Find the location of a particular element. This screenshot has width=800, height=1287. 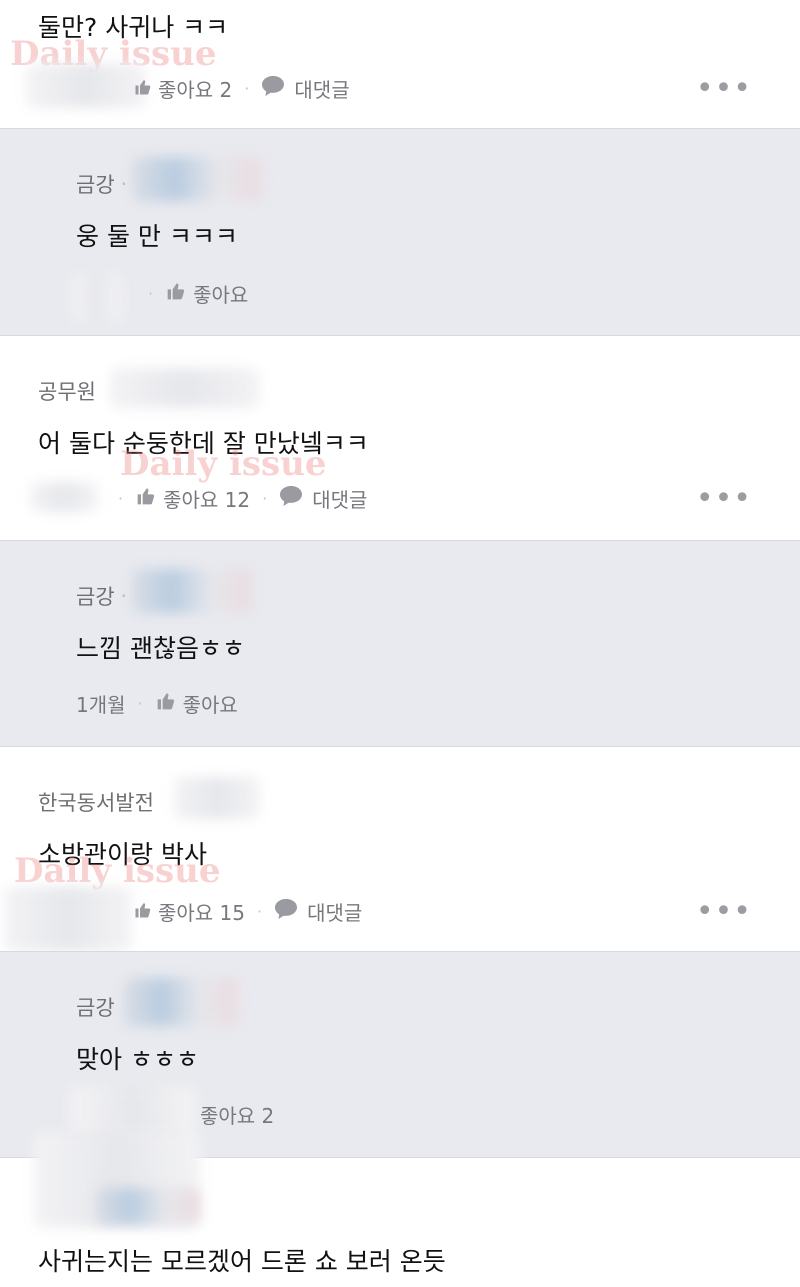

comment-meta: 1개월 · 좋아요 is located at coordinates (157, 703).